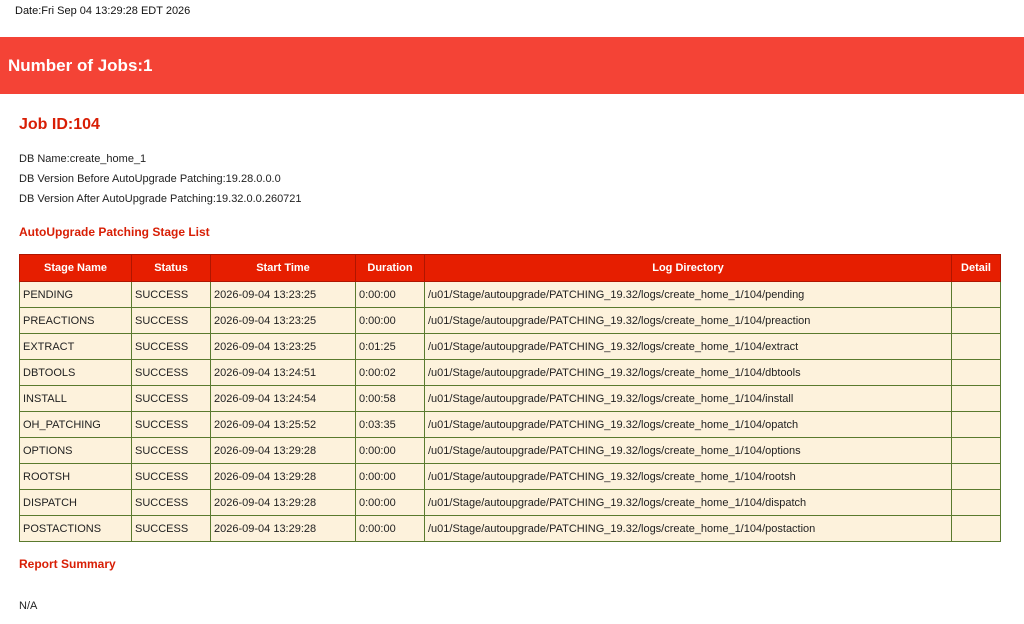 Image resolution: width=1024 pixels, height=624 pixels. I want to click on start-time-cell: 2026-09-04 13:24:51, so click(283, 372).